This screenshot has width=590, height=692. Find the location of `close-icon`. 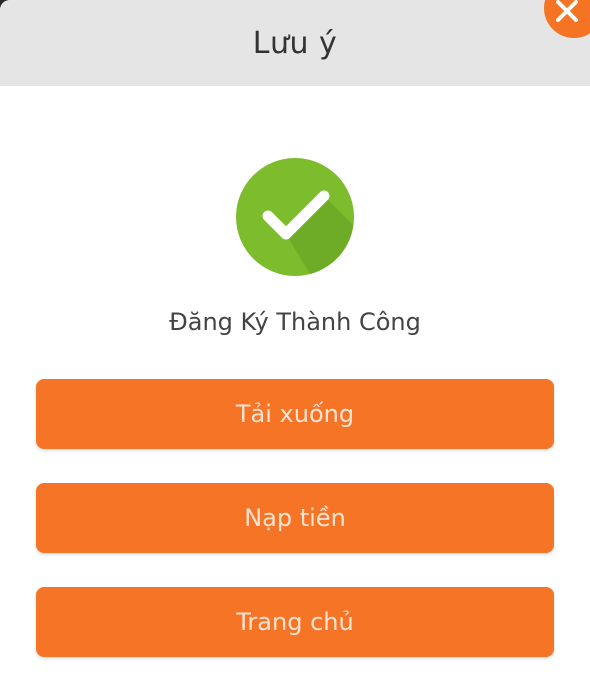

close-icon is located at coordinates (567, 11).